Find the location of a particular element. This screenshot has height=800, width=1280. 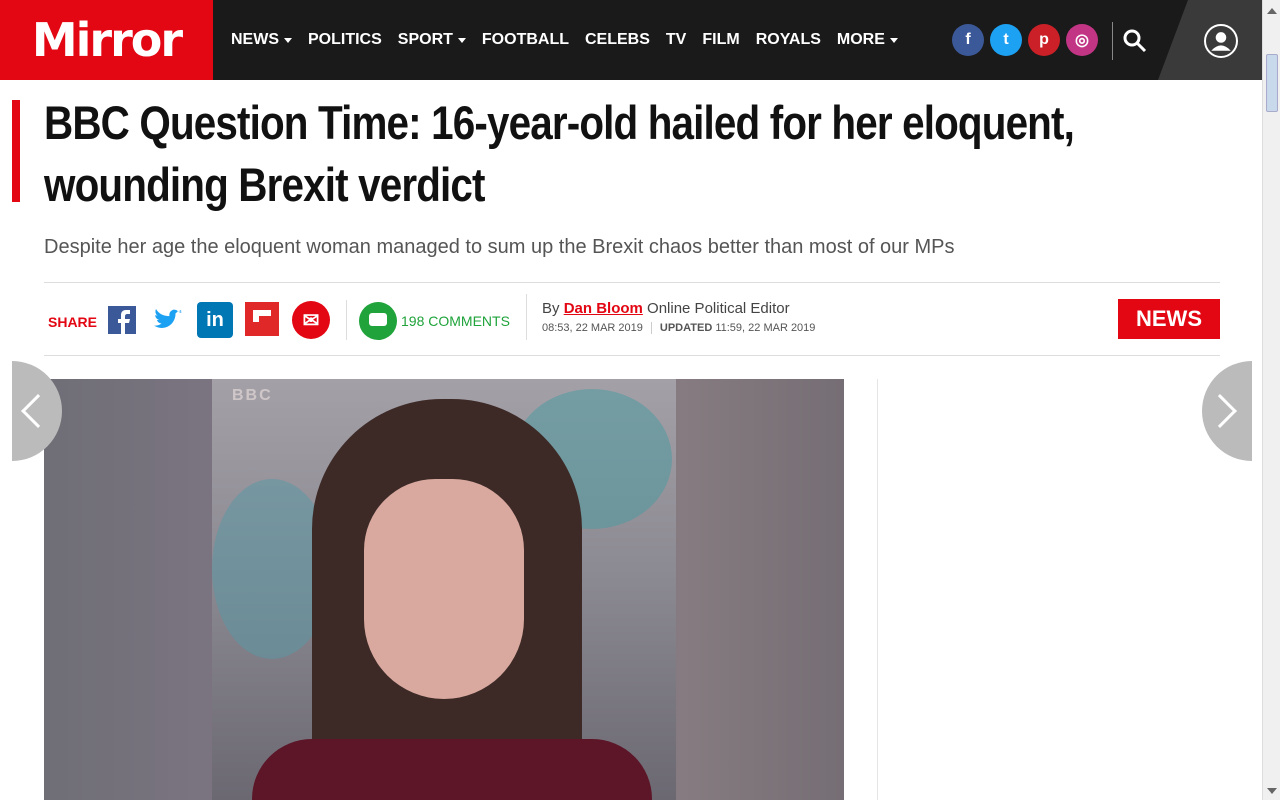

byline: By Dan Bloom Online Political Editor is located at coordinates (666, 308).